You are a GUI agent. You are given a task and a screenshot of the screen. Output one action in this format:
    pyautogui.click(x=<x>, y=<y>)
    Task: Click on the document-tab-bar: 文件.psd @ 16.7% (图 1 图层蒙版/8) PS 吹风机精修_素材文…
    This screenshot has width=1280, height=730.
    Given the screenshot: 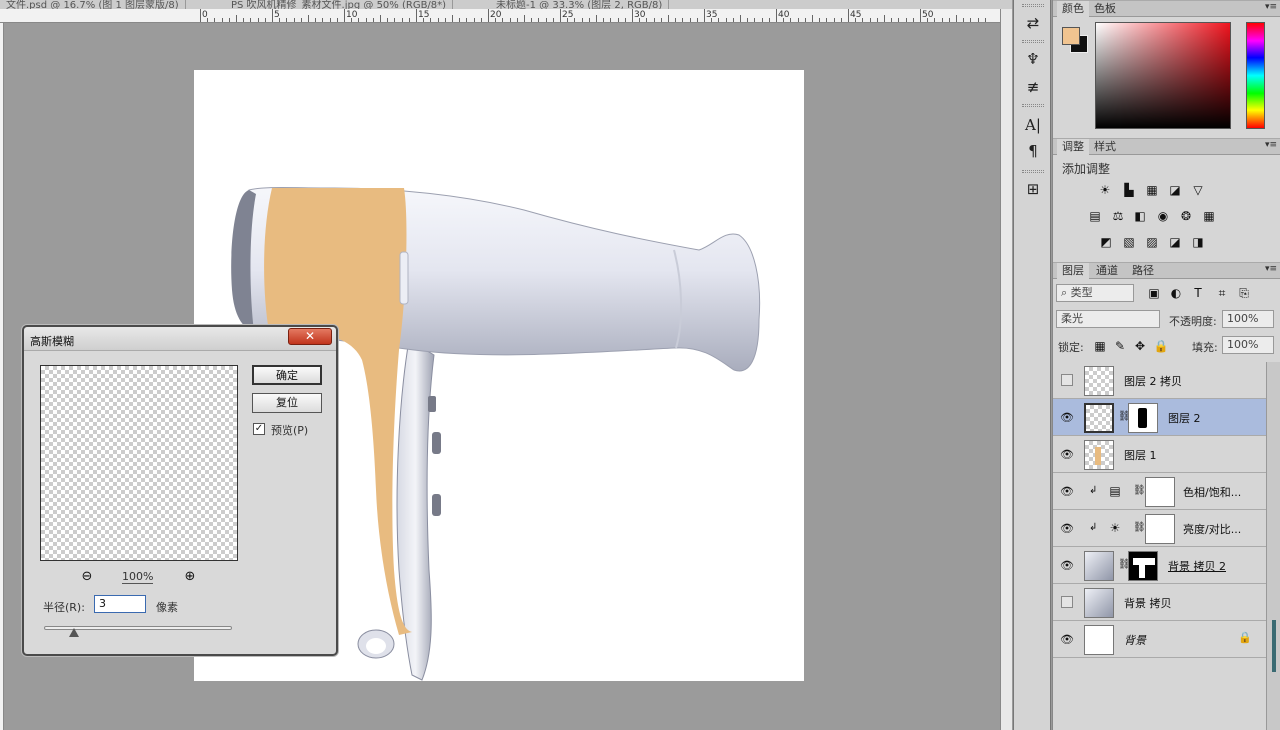 What is the action you would take?
    pyautogui.click(x=506, y=4)
    